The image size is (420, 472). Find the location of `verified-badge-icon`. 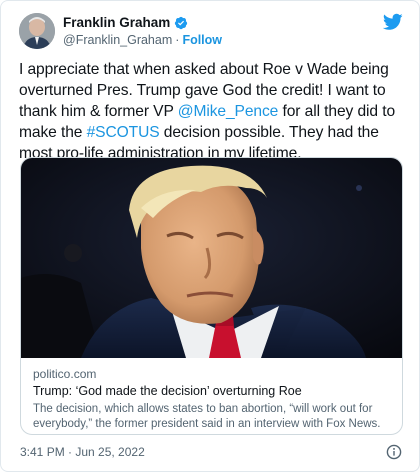

verified-badge-icon is located at coordinates (181, 23).